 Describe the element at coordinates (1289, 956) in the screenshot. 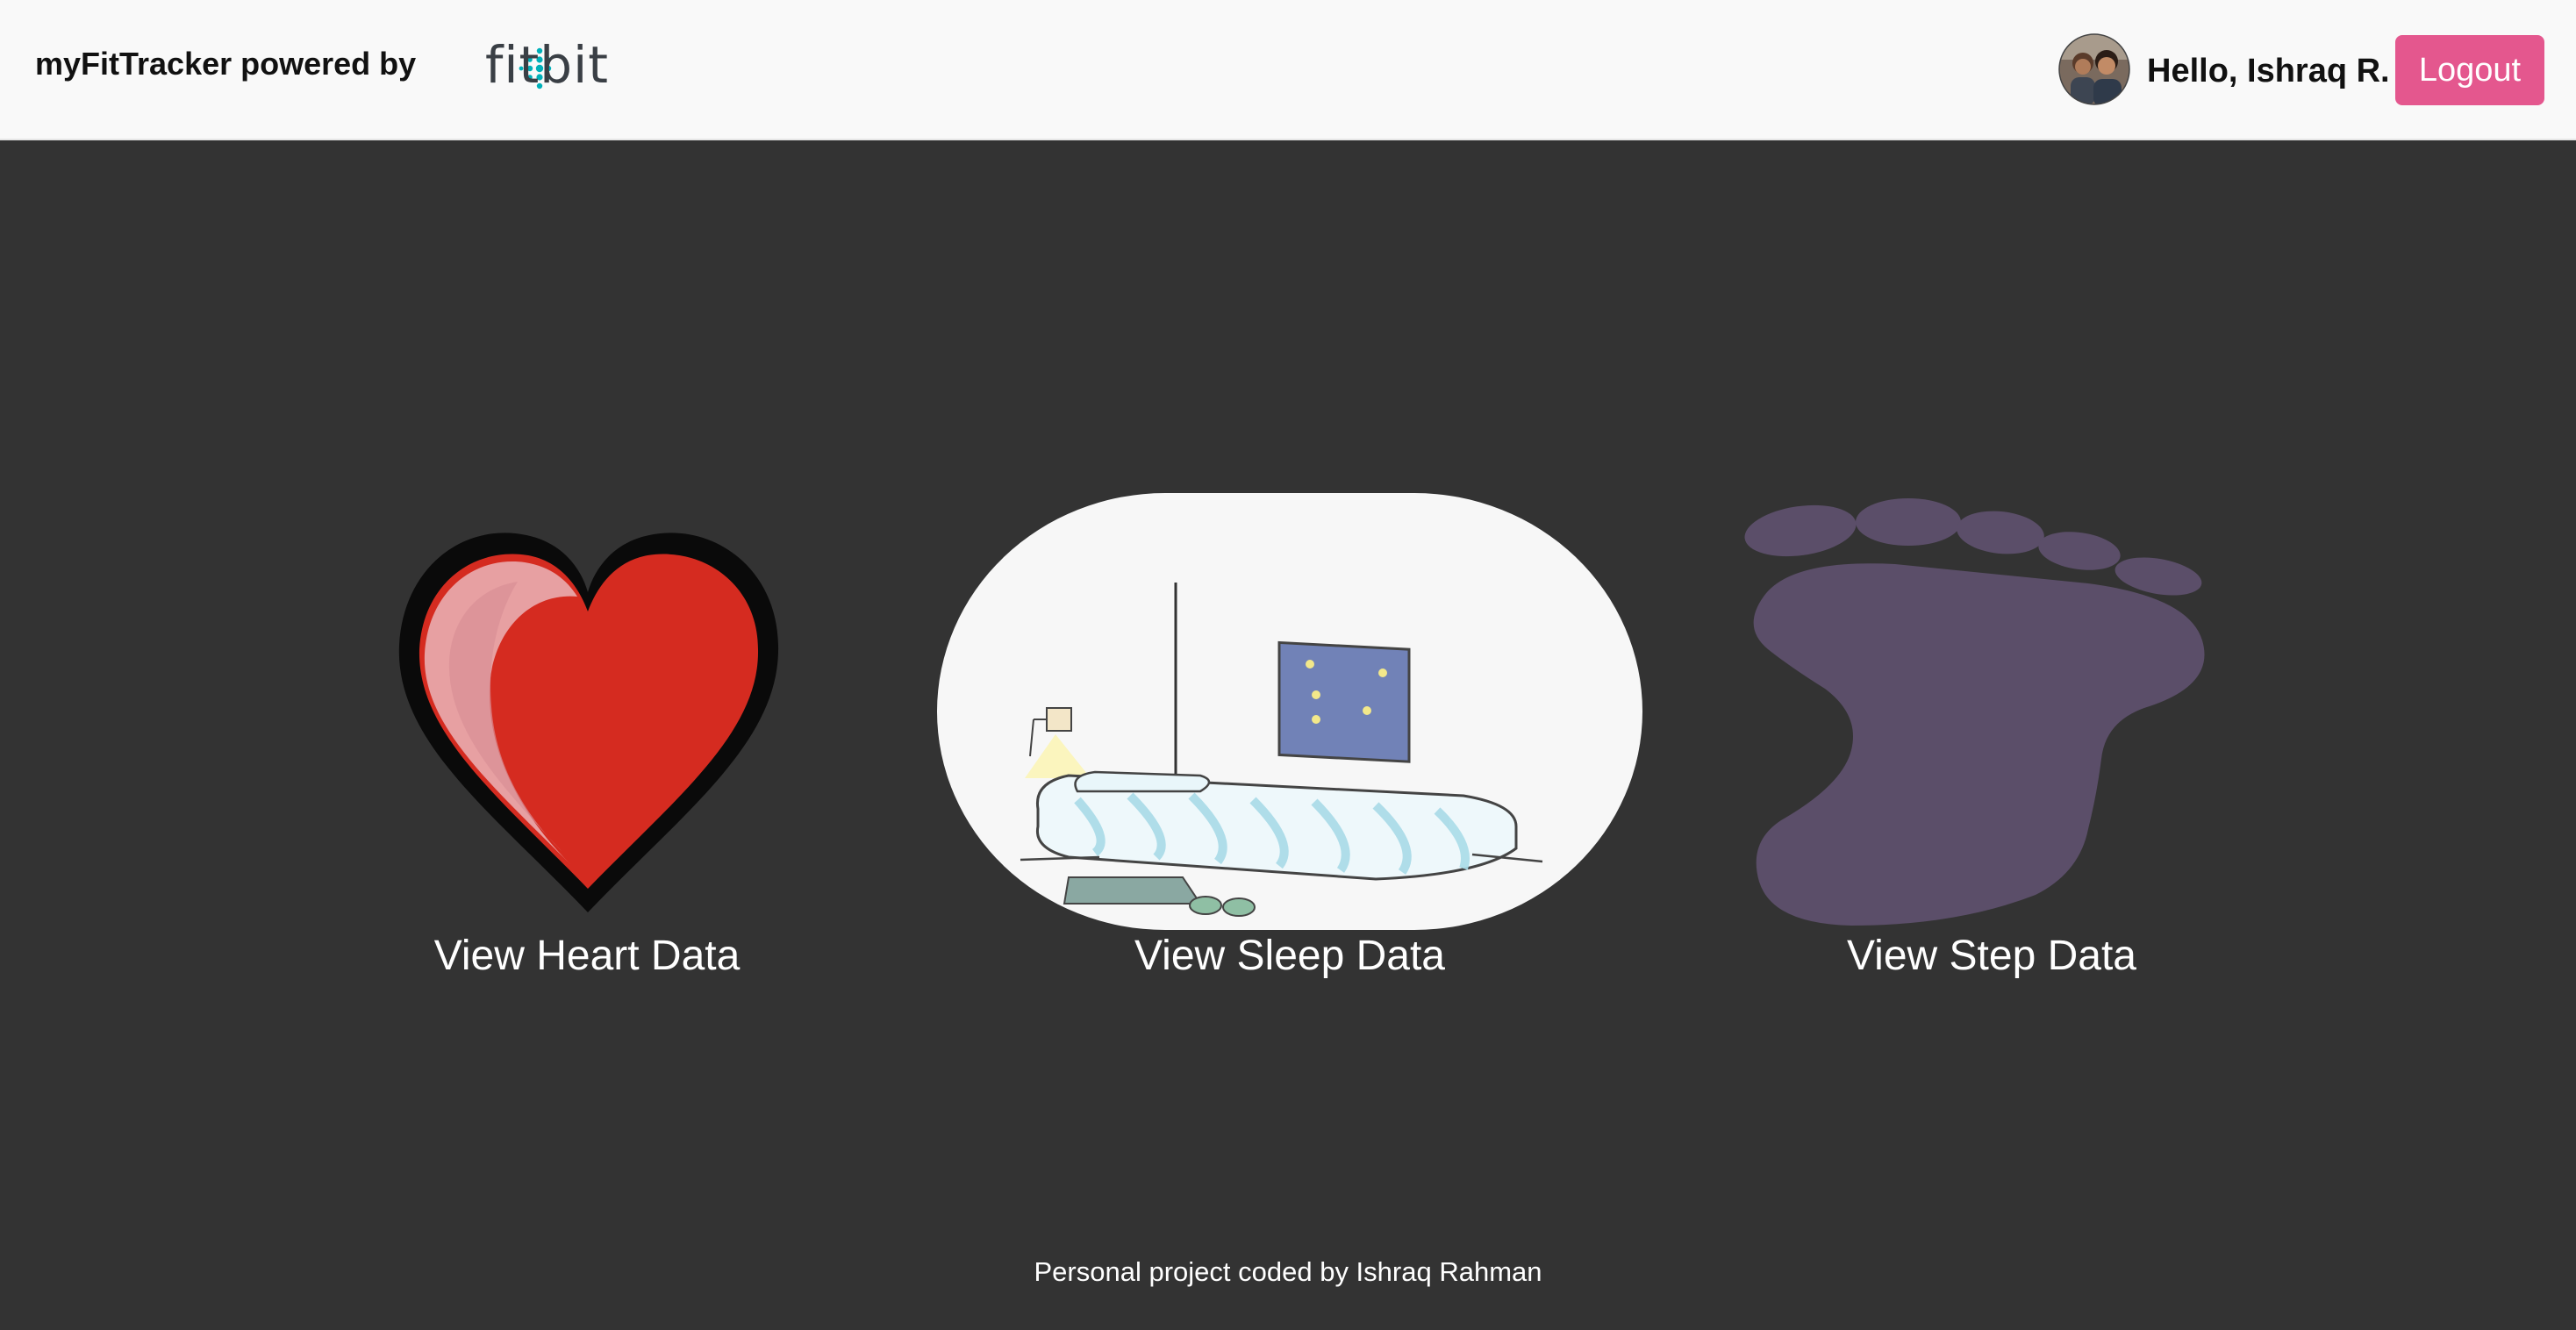

I see `sleep-data-label: View Sleep Data` at that location.